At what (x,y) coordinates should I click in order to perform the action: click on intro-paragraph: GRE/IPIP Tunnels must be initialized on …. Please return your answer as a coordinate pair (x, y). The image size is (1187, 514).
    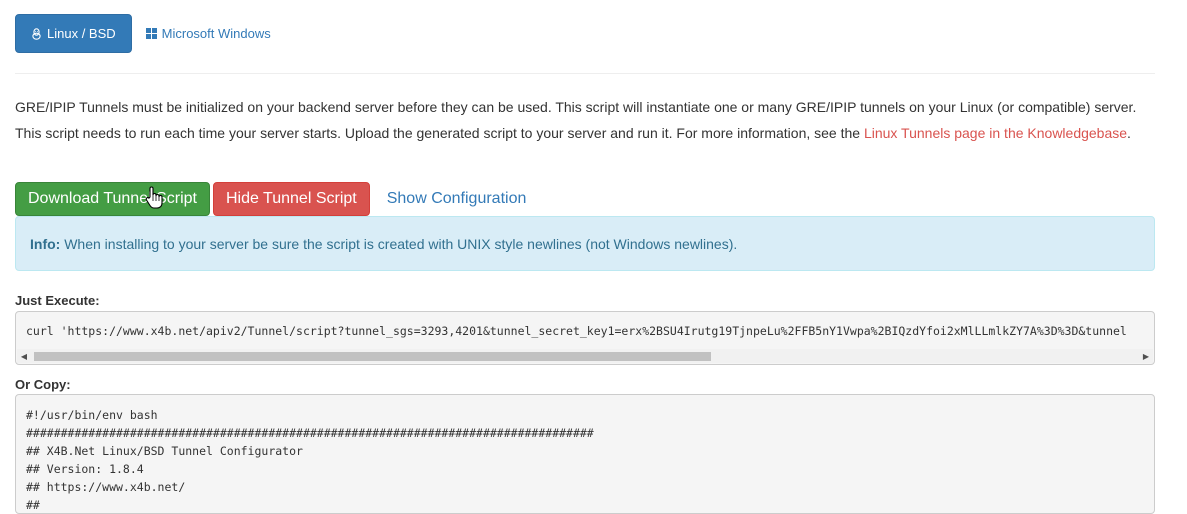
    Looking at the image, I should click on (585, 120).